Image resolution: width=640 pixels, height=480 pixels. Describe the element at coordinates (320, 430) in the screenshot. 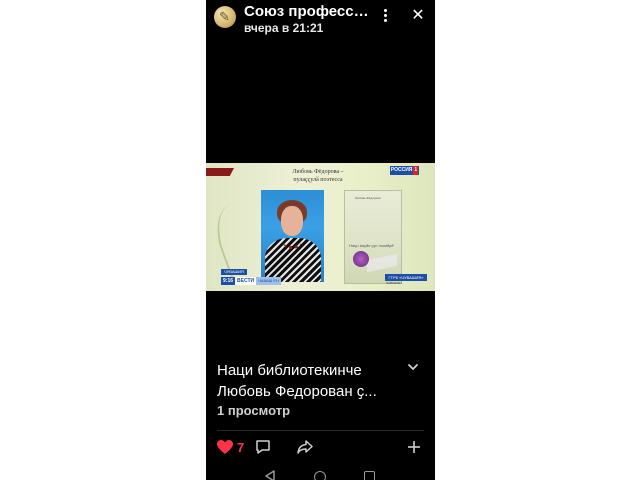

I see `divider` at that location.